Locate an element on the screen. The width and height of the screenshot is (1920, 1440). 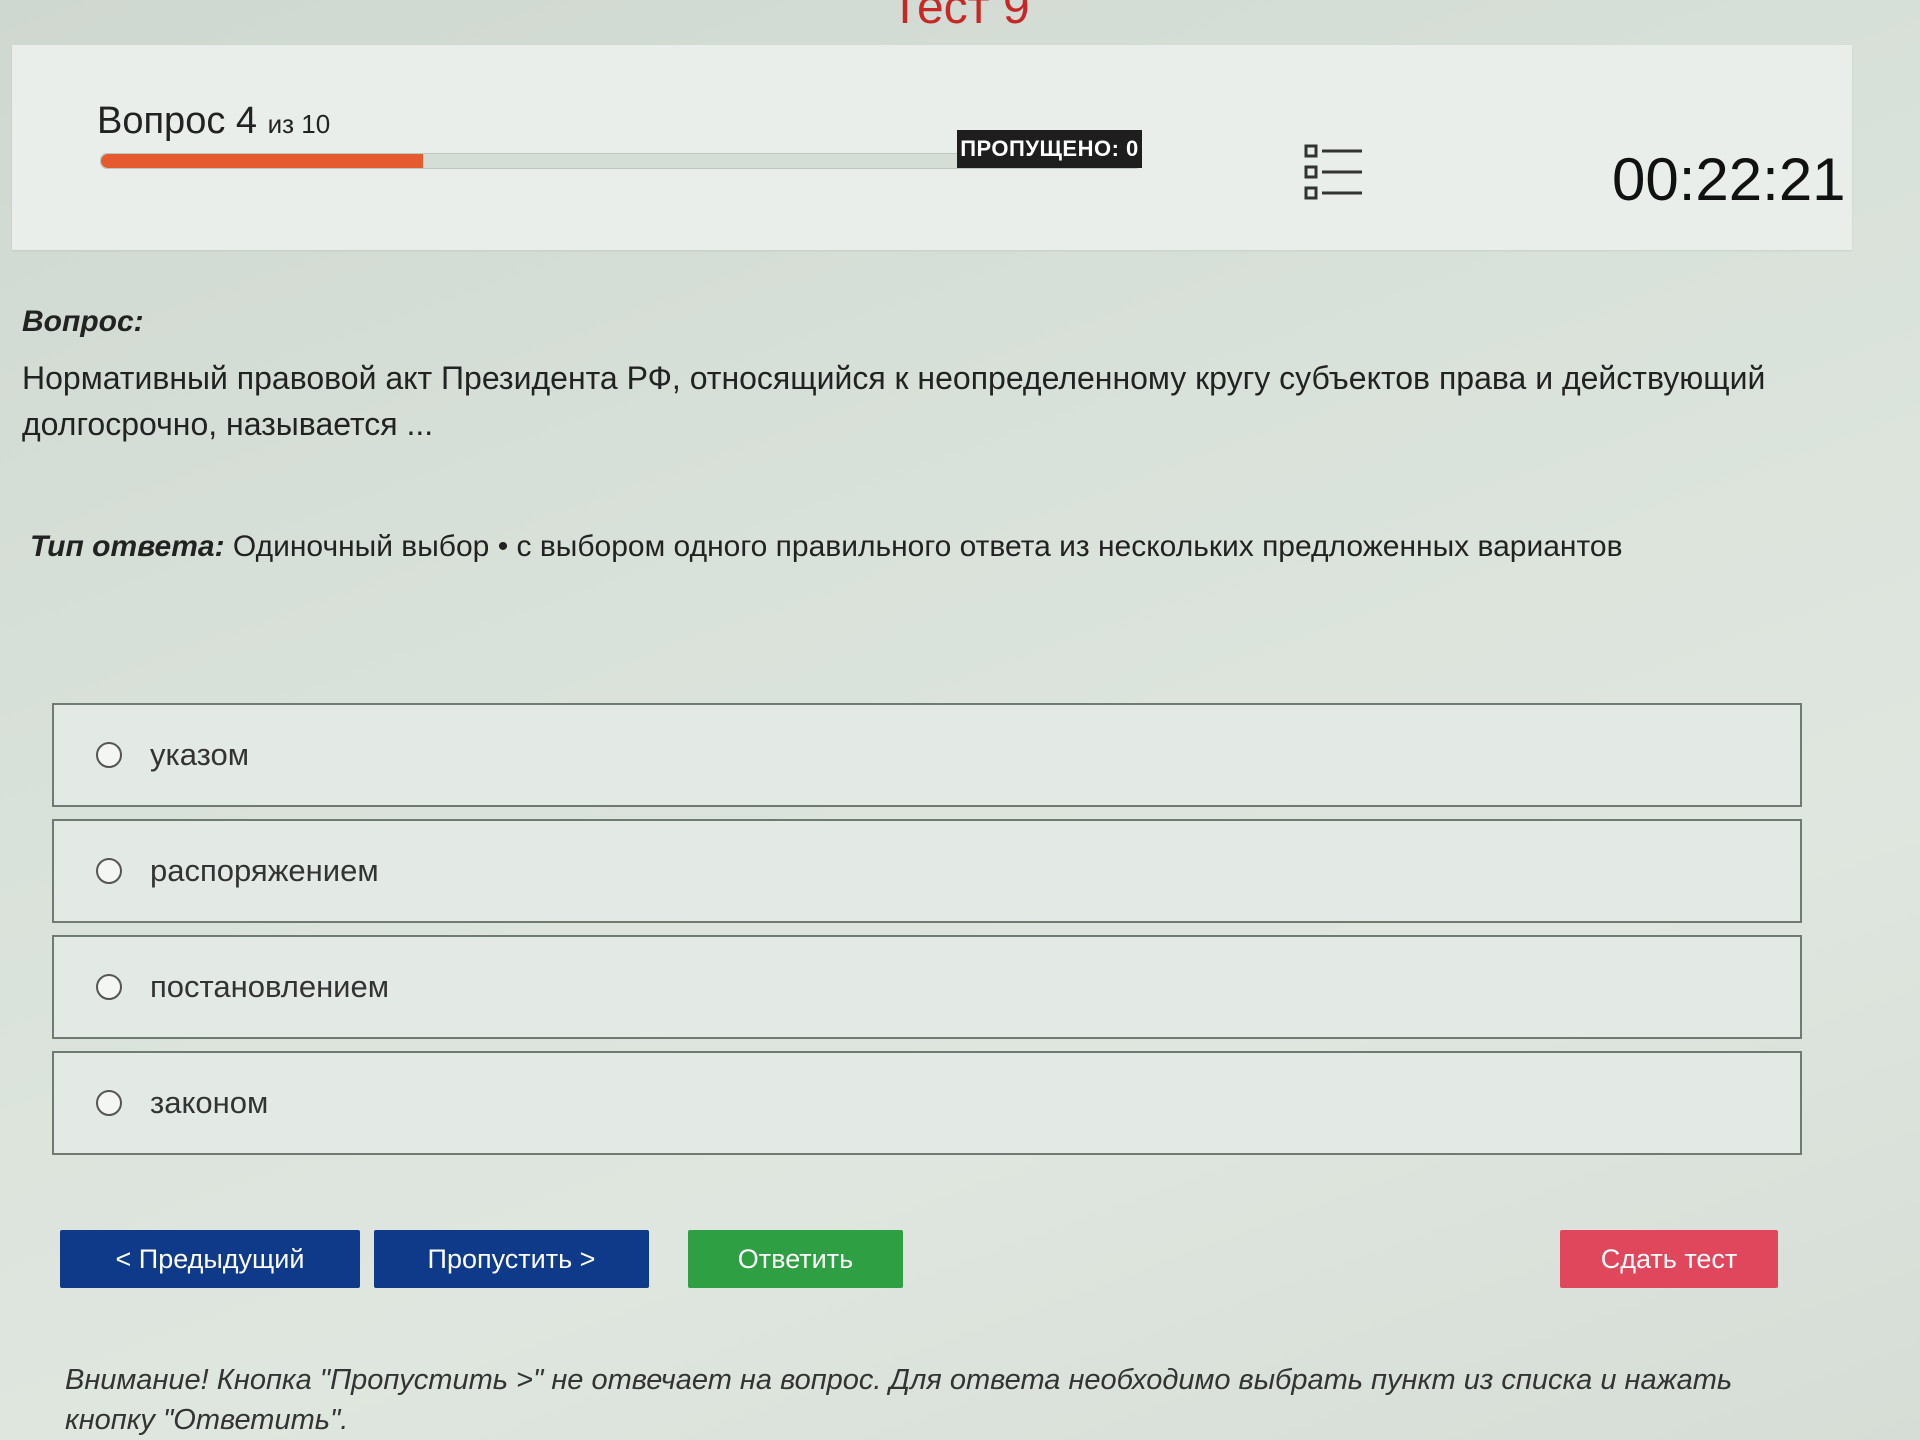
answer-option-label: постановлением is located at coordinates (270, 986).